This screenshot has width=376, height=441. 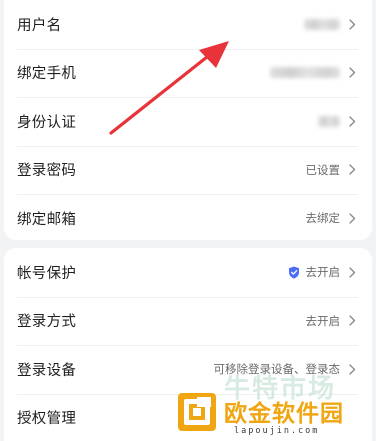 I want to click on row-account-protection: 帐号保护 去开启, so click(x=188, y=272).